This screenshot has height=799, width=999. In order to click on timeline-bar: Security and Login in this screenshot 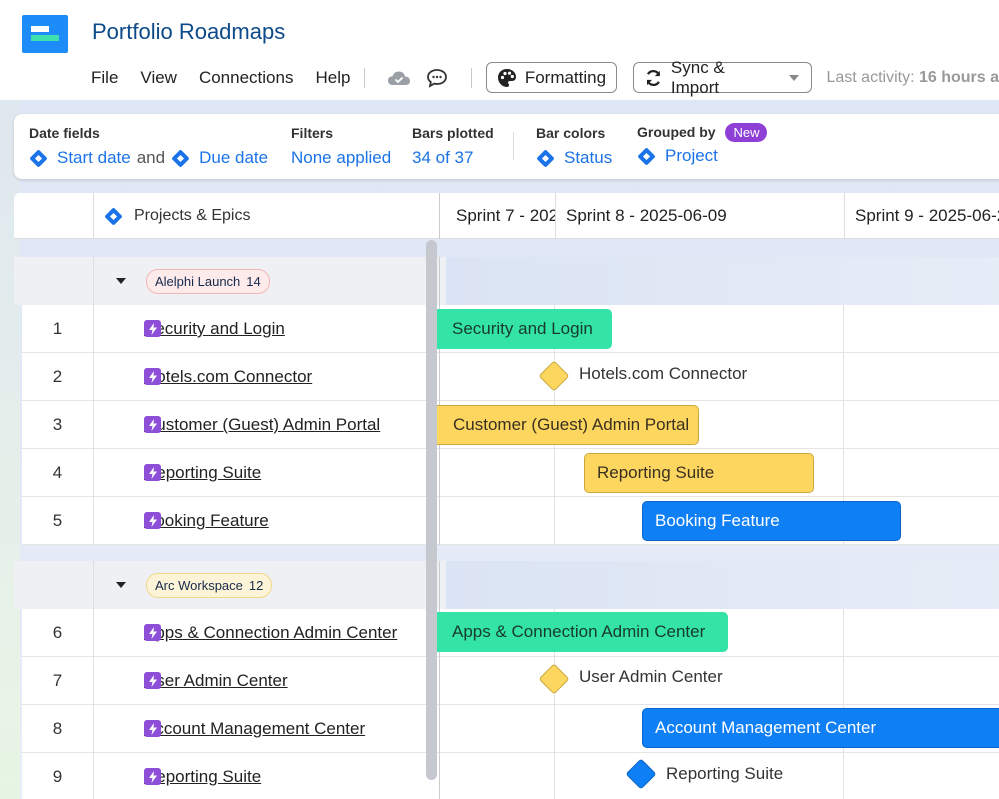, I will do `click(522, 329)`.